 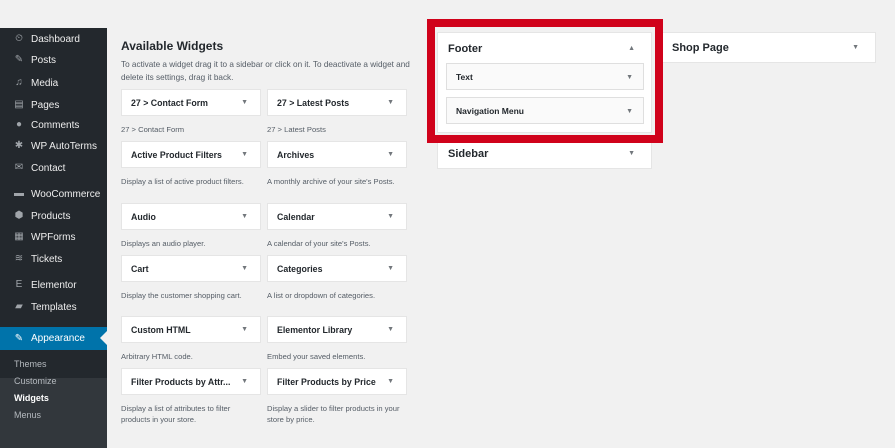 What do you see at coordinates (58, 338) in the screenshot?
I see `sidebar-item-label: Appearance` at bounding box center [58, 338].